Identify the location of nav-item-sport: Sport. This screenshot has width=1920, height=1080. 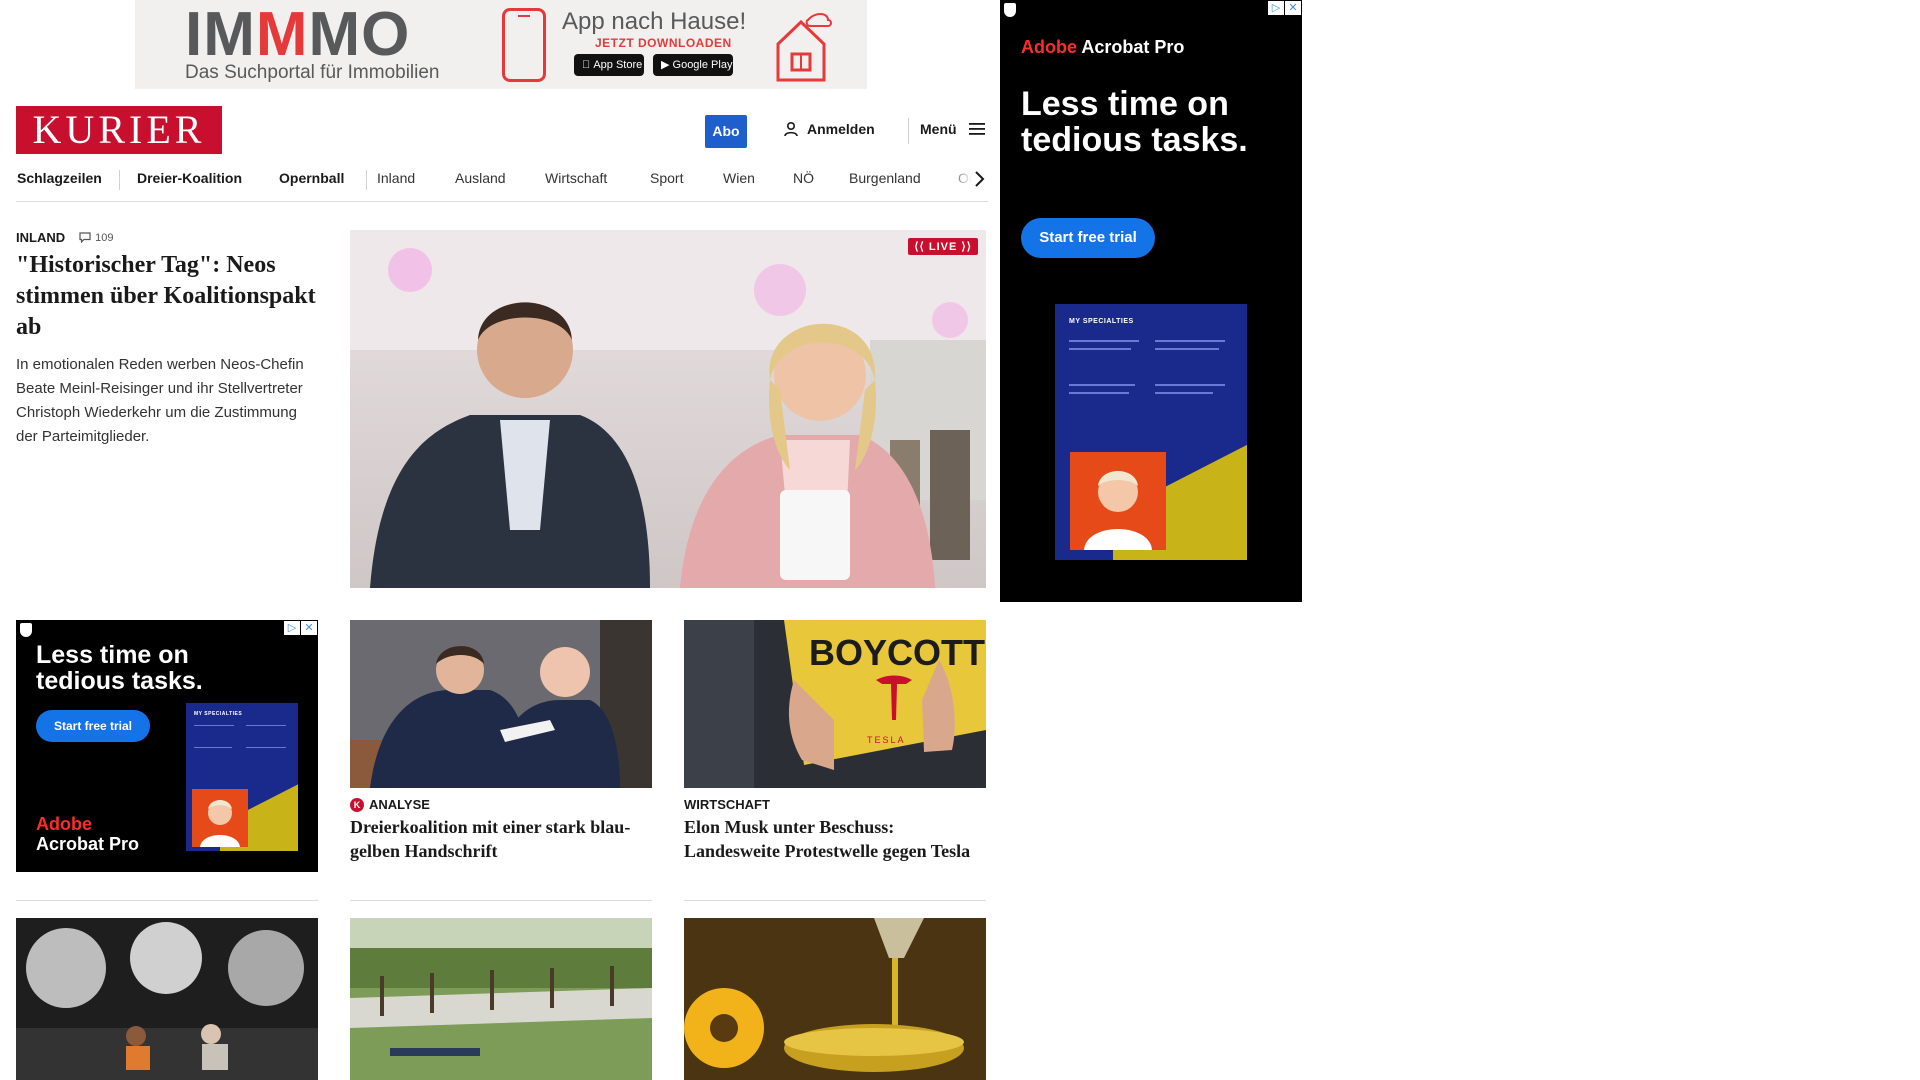
(666, 178).